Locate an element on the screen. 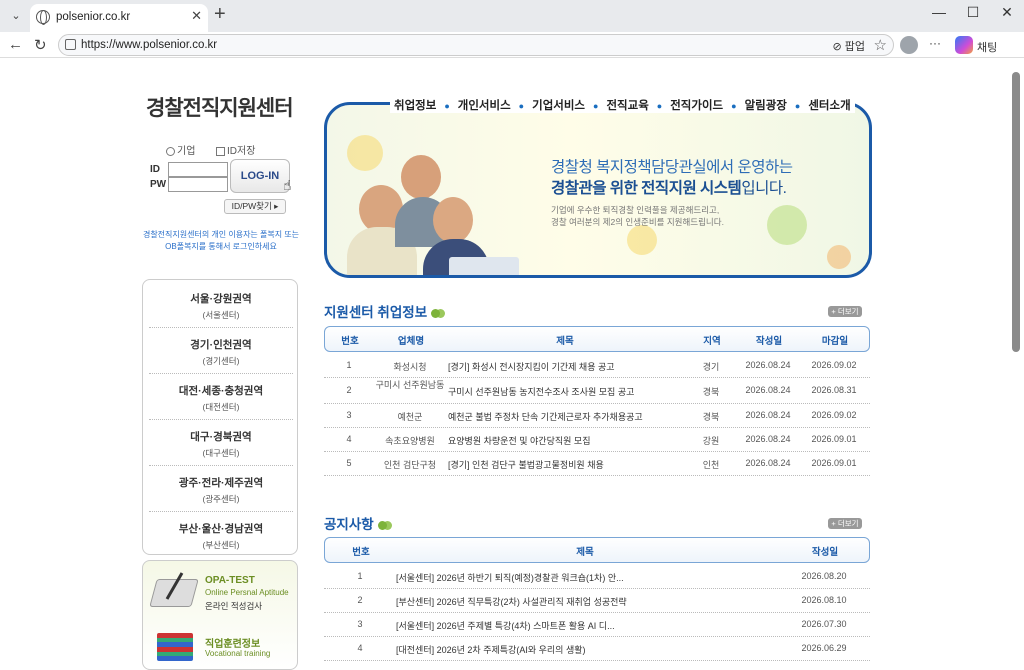  url-text: https://www.polsenior.co.kr is located at coordinates (149, 45).